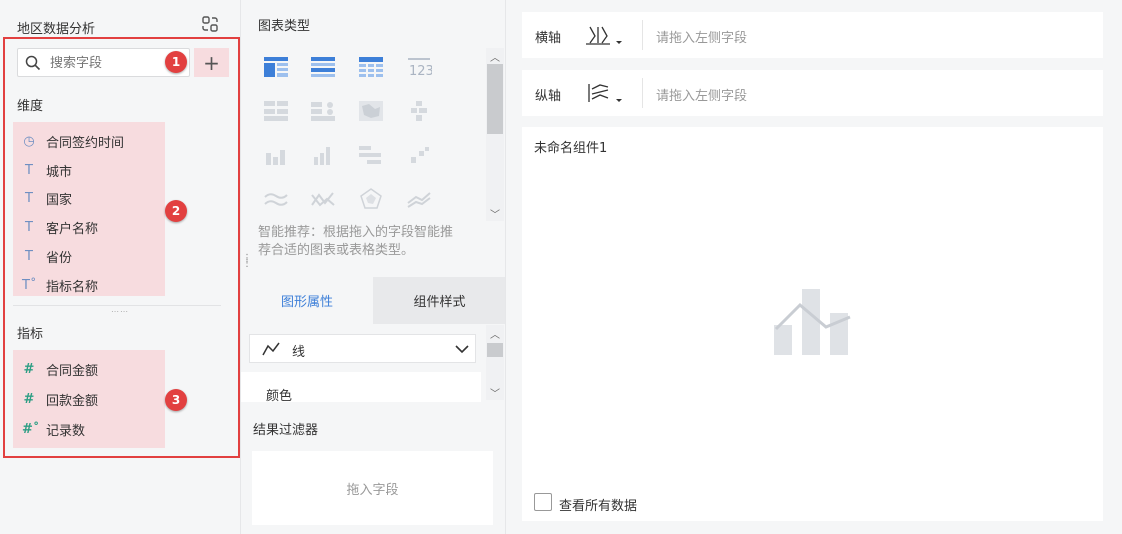  What do you see at coordinates (420, 71) in the screenshot?
I see `svg-text: 123` at bounding box center [420, 71].